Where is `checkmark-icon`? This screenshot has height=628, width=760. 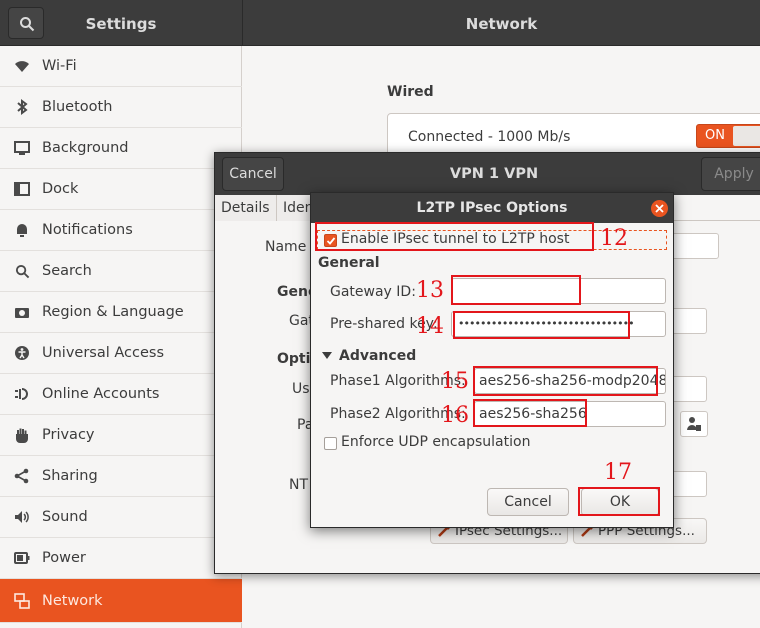 checkmark-icon is located at coordinates (331, 241).